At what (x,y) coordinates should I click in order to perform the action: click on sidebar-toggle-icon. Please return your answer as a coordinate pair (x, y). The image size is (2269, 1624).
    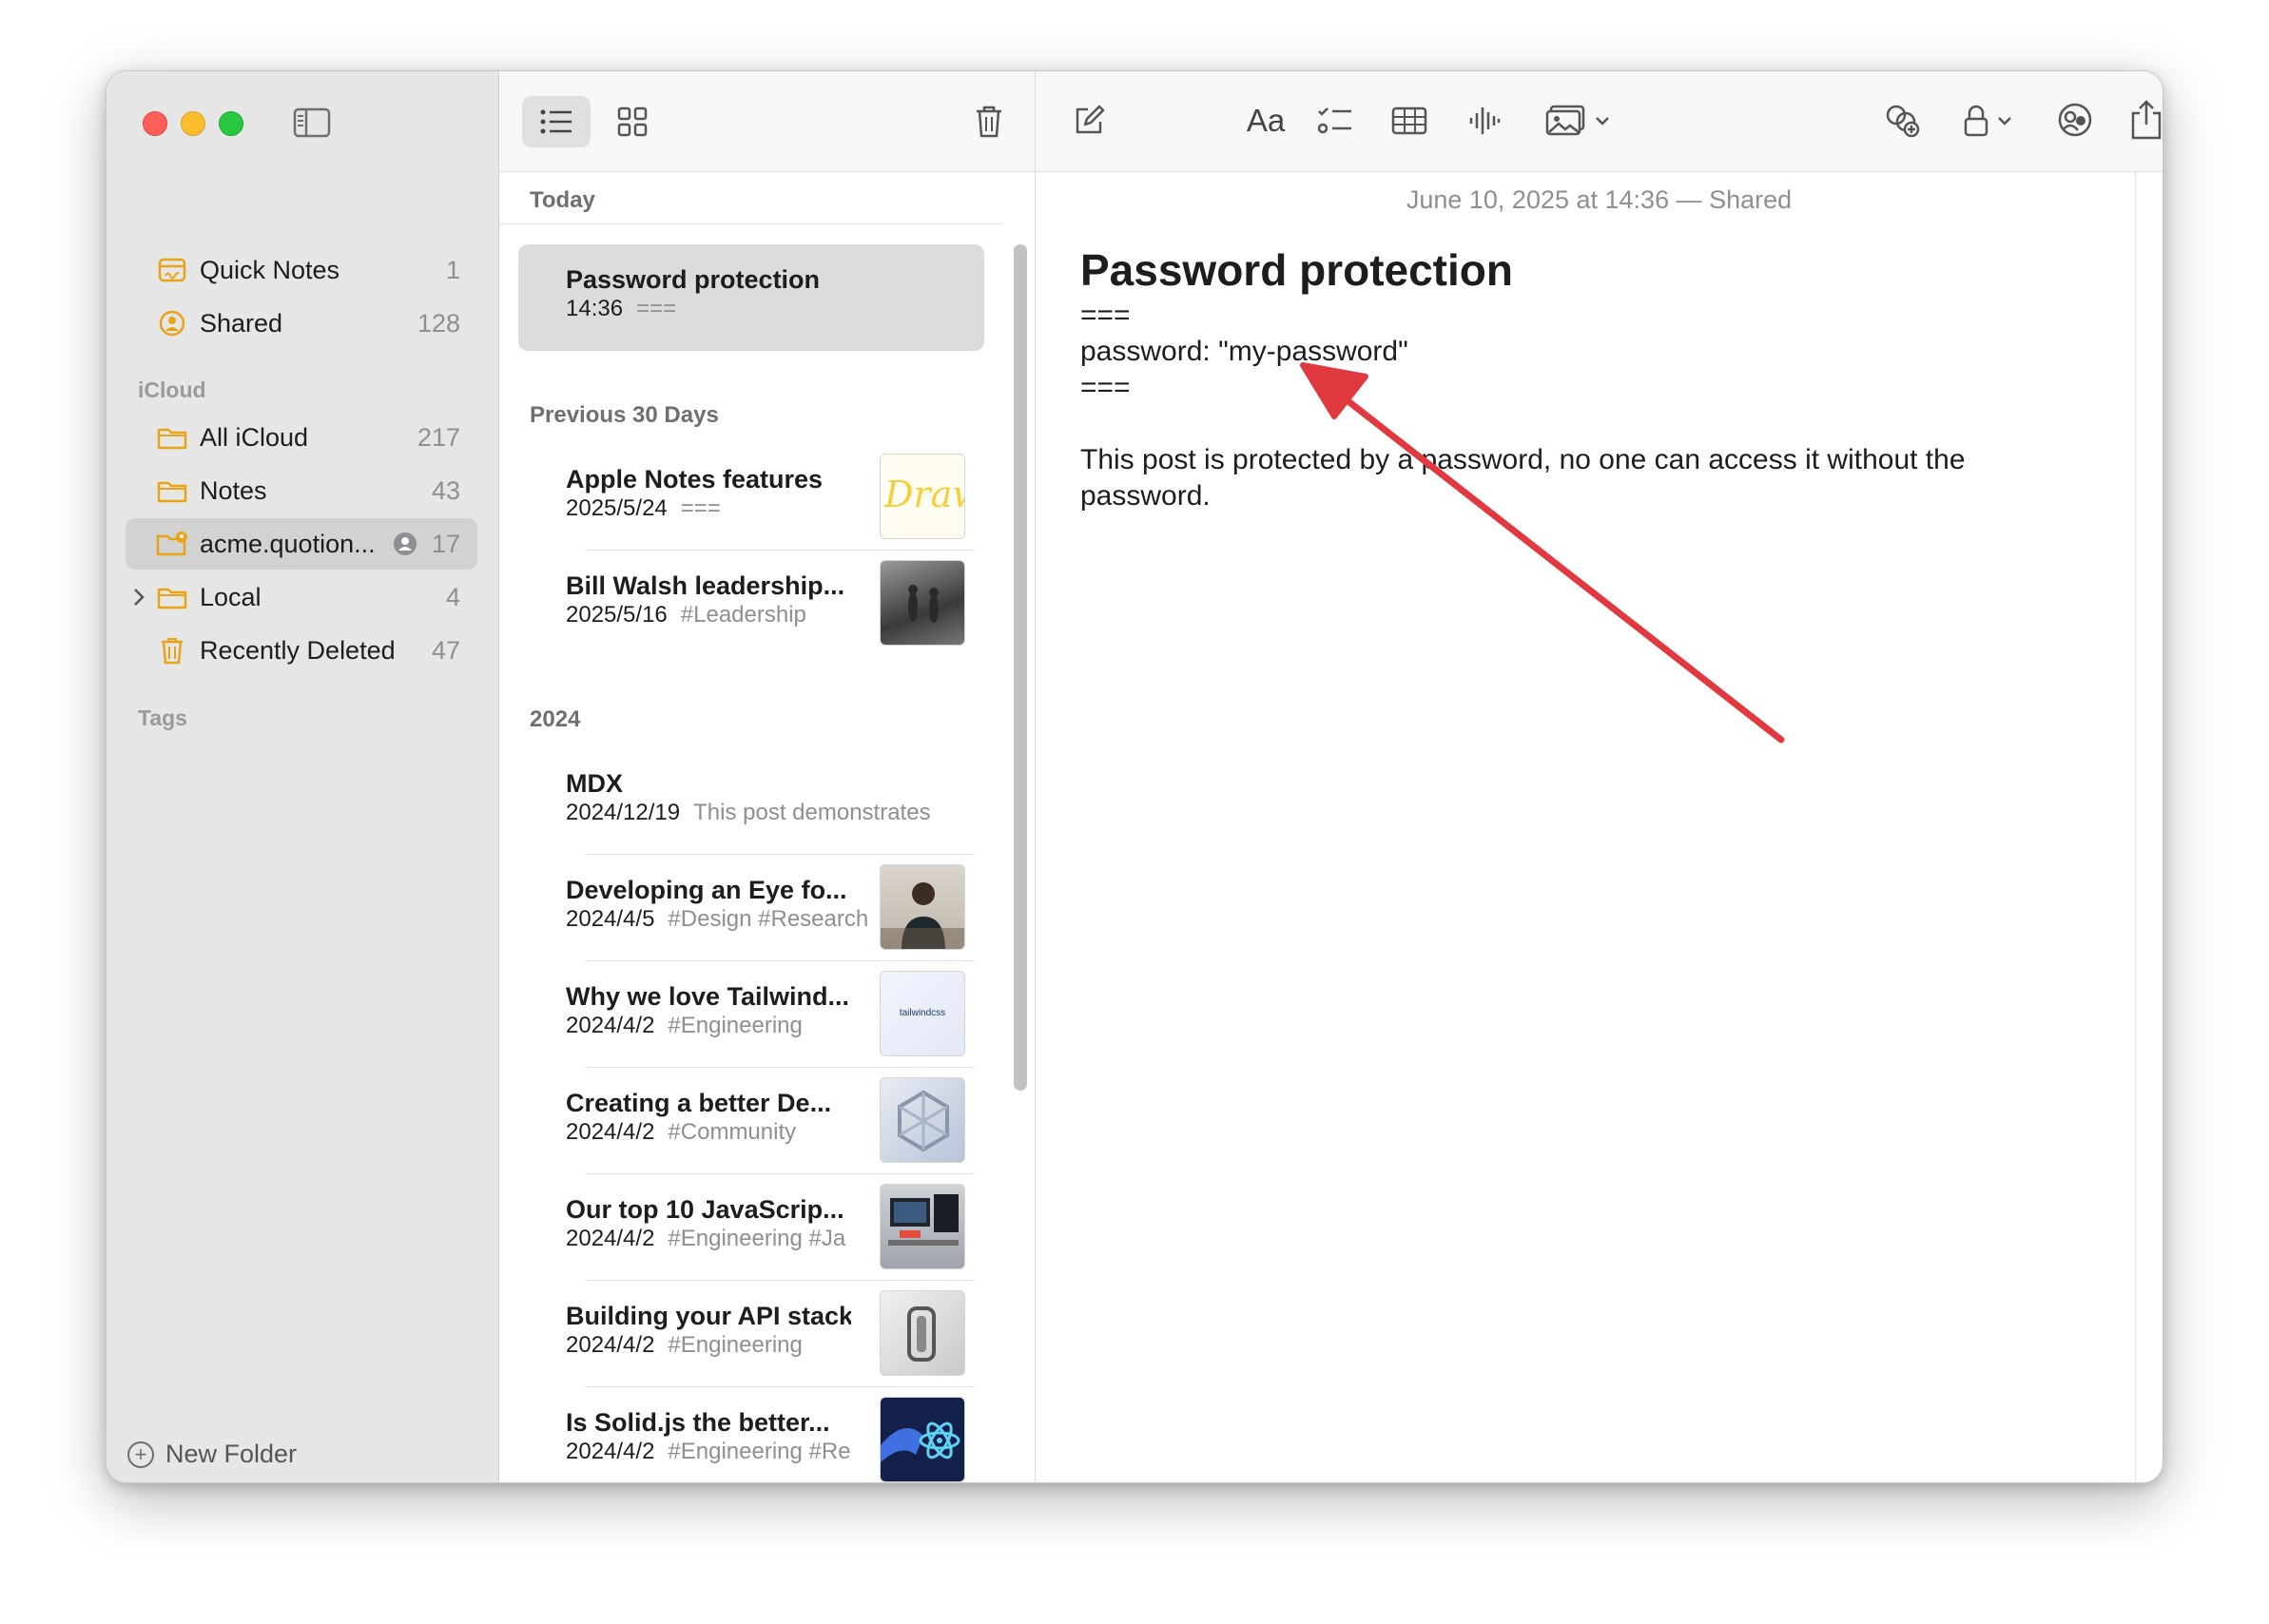
    Looking at the image, I should click on (312, 123).